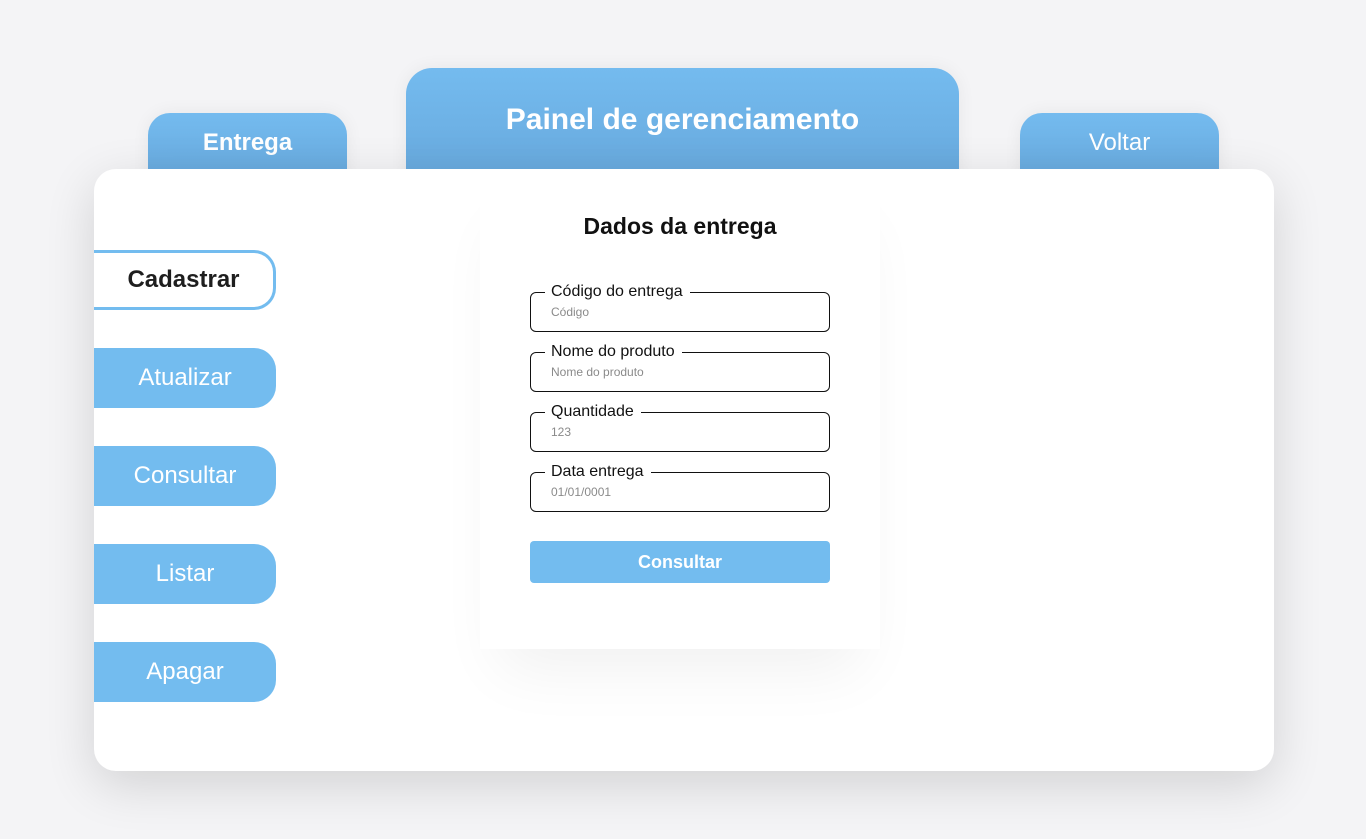 Image resolution: width=1366 pixels, height=839 pixels. What do you see at coordinates (613, 352) in the screenshot?
I see `product-name-label: Nome do produto` at bounding box center [613, 352].